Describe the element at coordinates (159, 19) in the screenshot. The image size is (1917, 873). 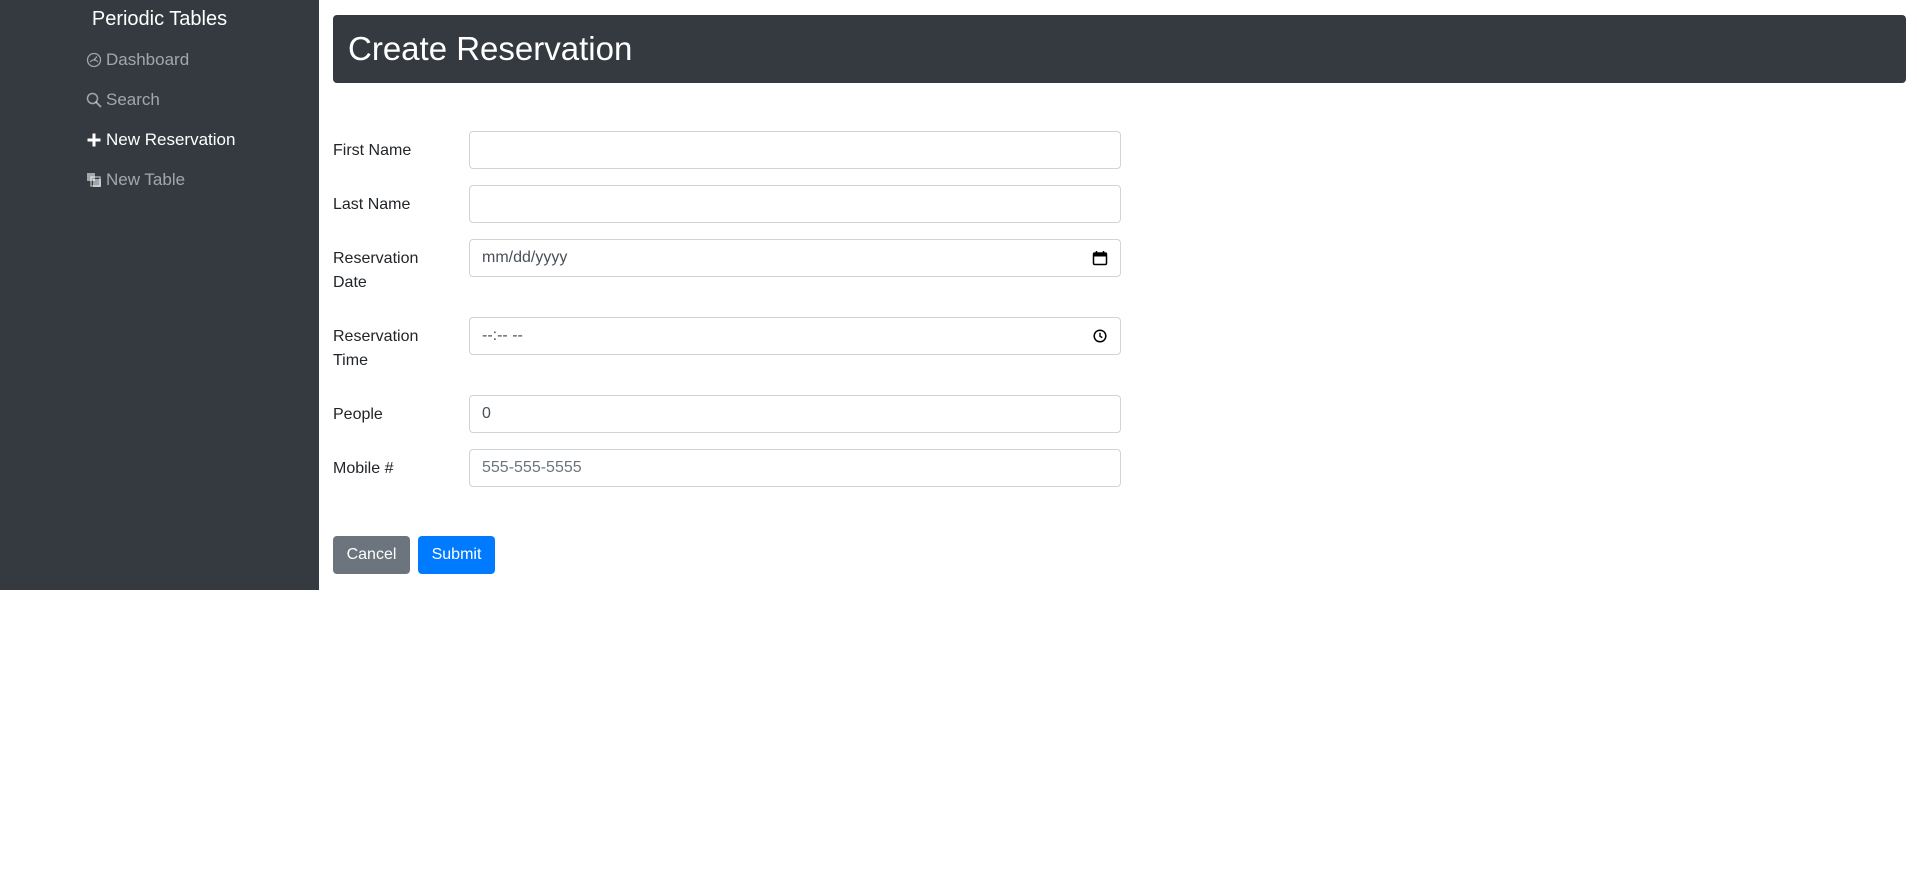
I see `brand-title: Periodic Tables` at that location.